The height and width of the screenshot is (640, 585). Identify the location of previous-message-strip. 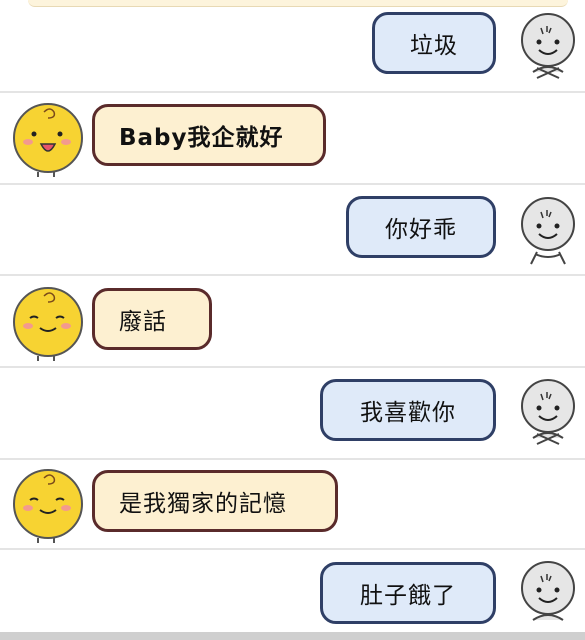
(298, 3).